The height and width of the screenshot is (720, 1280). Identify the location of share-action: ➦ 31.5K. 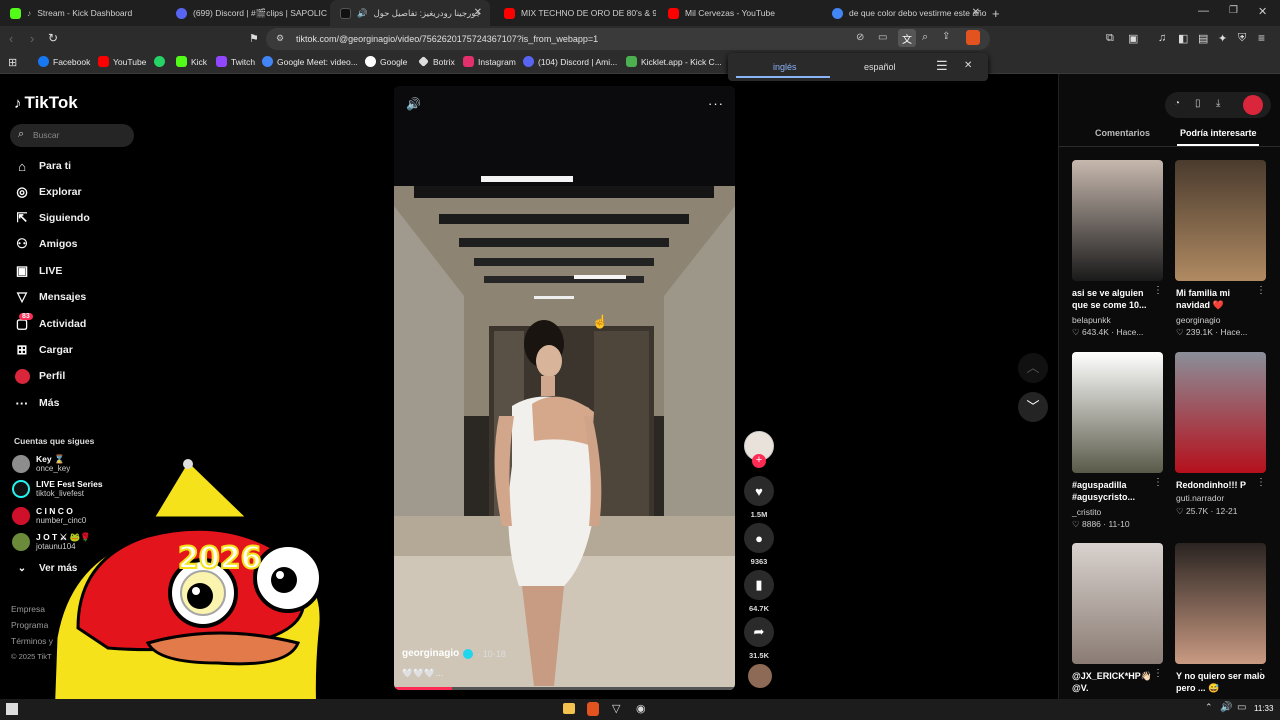
(759, 638).